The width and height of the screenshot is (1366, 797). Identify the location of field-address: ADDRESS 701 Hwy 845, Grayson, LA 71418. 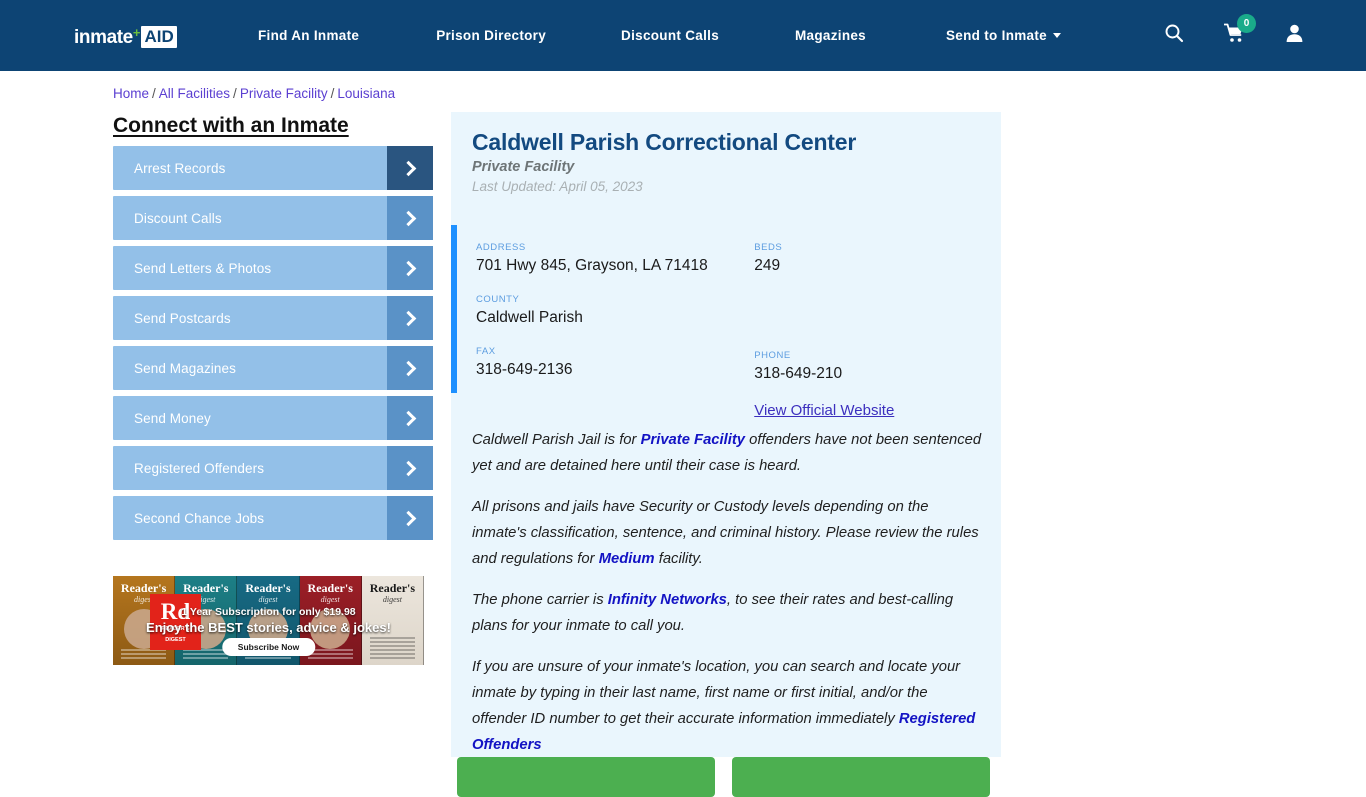
(615, 258).